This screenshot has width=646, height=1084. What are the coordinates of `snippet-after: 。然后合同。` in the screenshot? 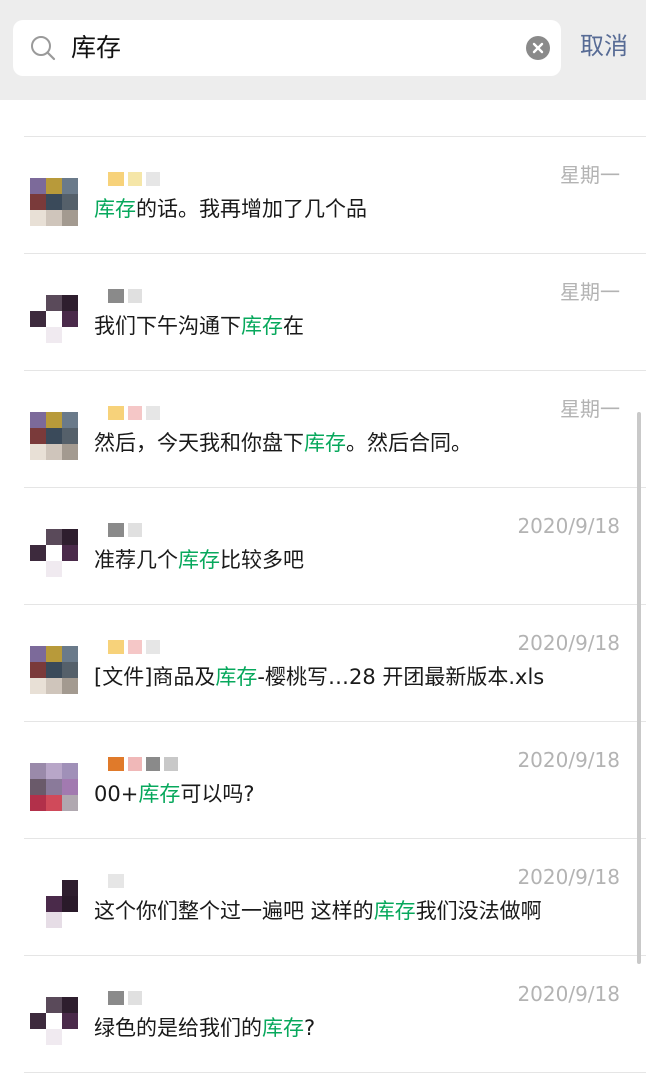 It's located at (409, 443).